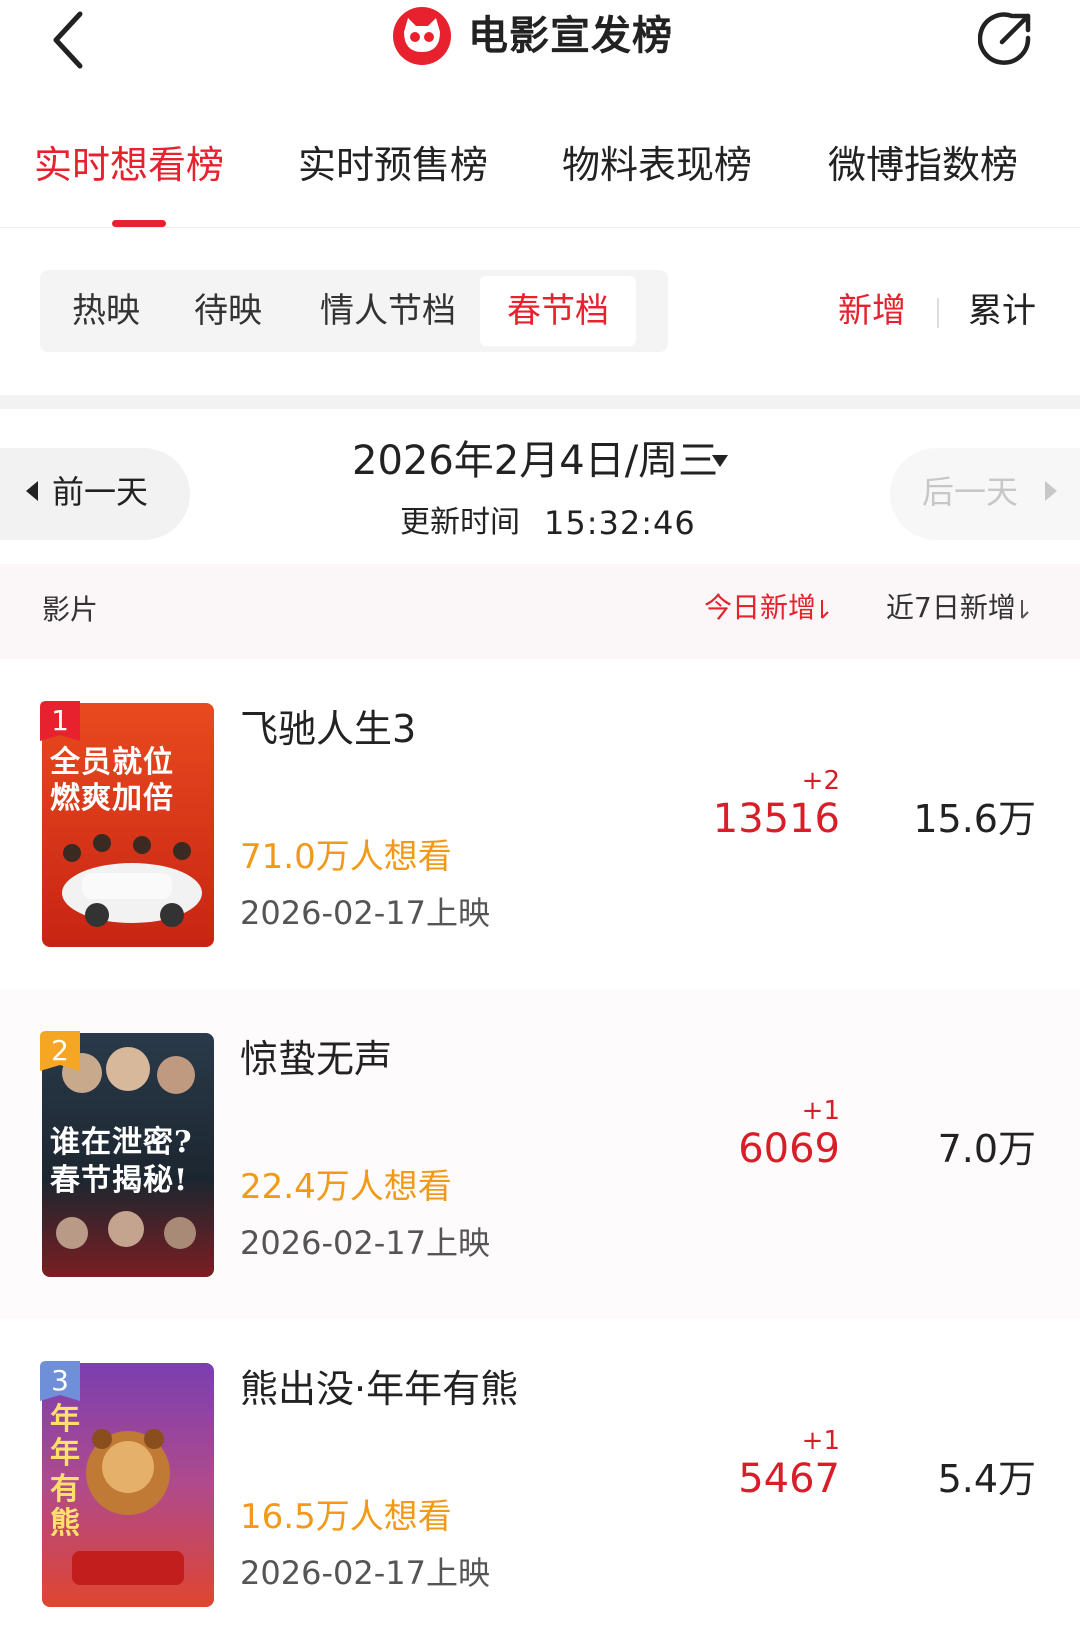 This screenshot has width=1080, height=1649. I want to click on column-today-new: 今日新增, so click(767, 608).